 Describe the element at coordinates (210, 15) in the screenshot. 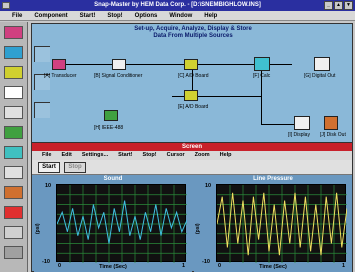

I see `menu-help: Help` at that location.